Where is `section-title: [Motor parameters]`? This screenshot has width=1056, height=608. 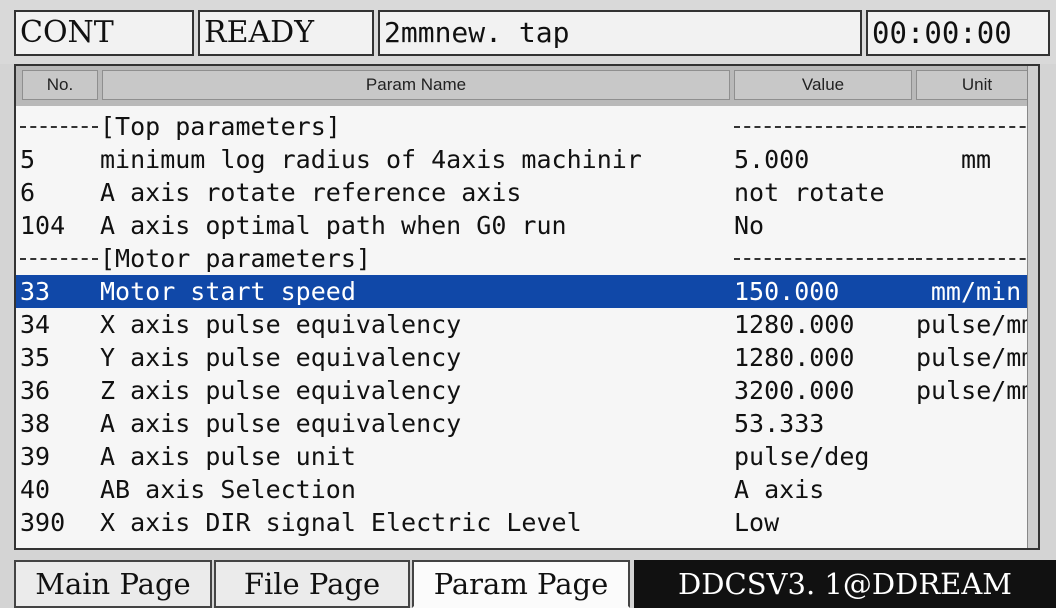 section-title: [Motor parameters] is located at coordinates (235, 258).